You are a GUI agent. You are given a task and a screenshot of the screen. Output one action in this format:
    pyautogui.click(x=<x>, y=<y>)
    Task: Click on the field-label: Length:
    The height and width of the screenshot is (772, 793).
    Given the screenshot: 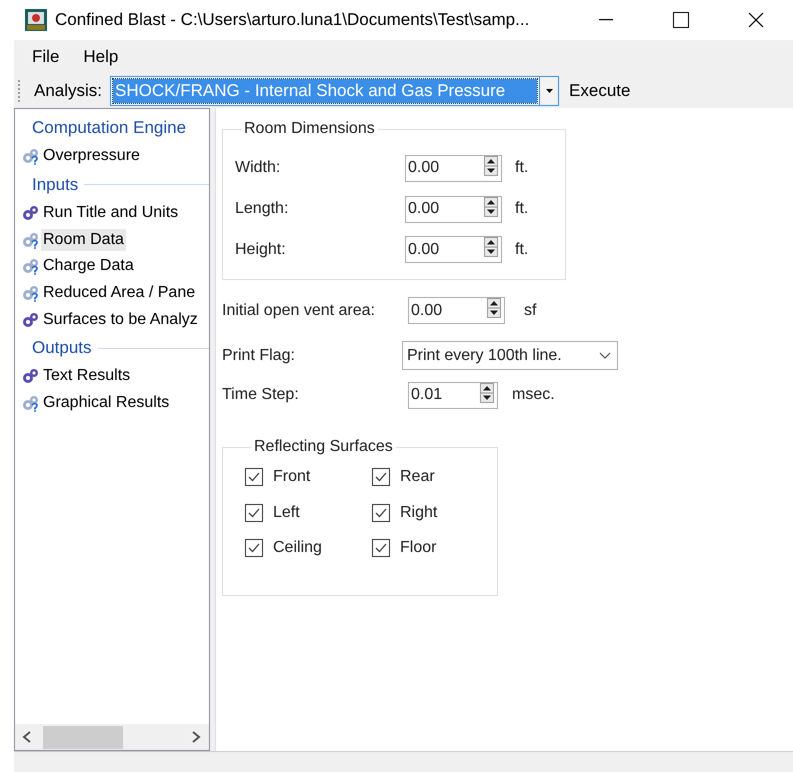 What is the action you would take?
    pyautogui.click(x=262, y=209)
    